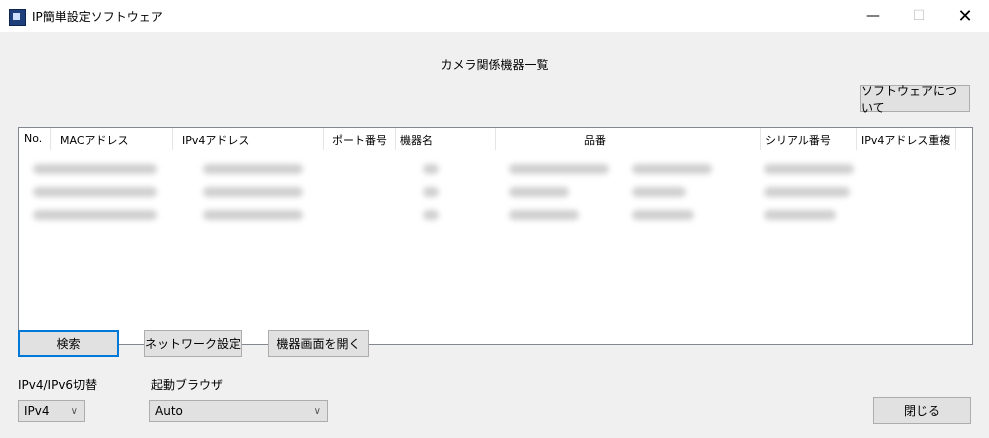 The width and height of the screenshot is (989, 438). I want to click on minimize-button: —, so click(873, 16).